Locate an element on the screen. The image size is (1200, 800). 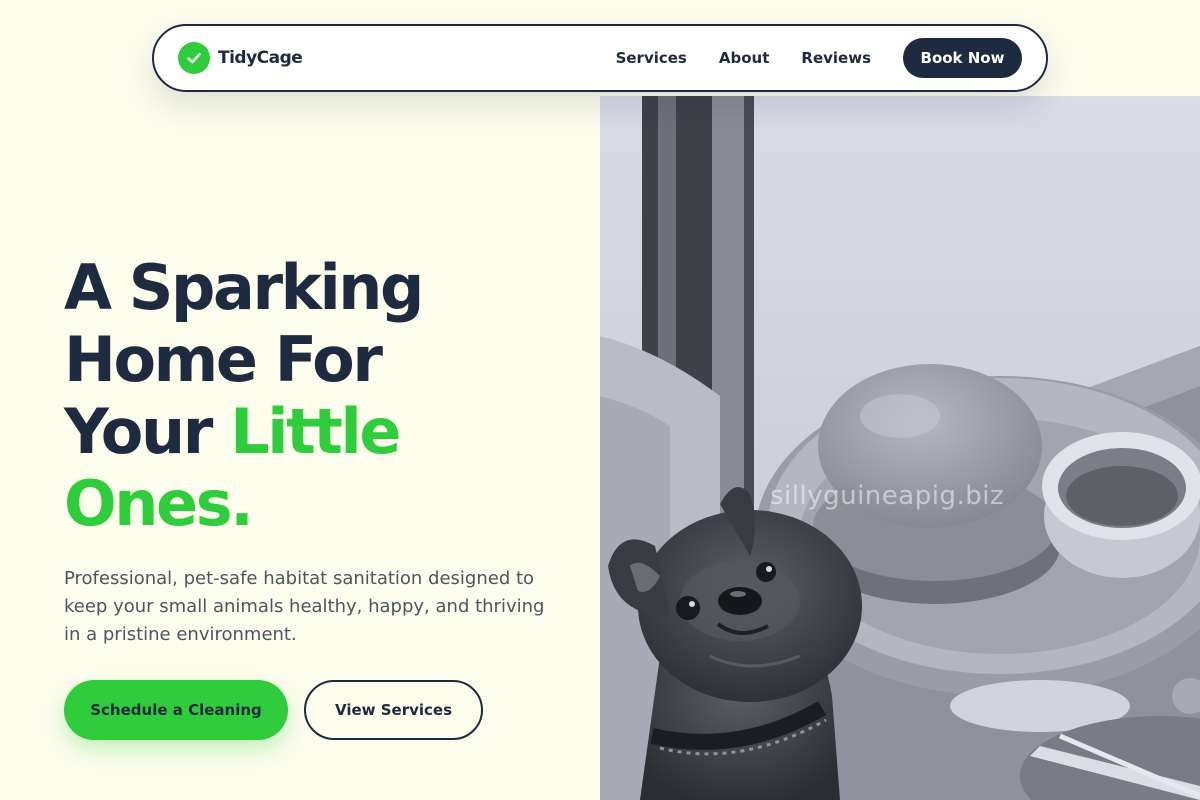
hero-title-plain-word: Your is located at coordinates (147, 431).